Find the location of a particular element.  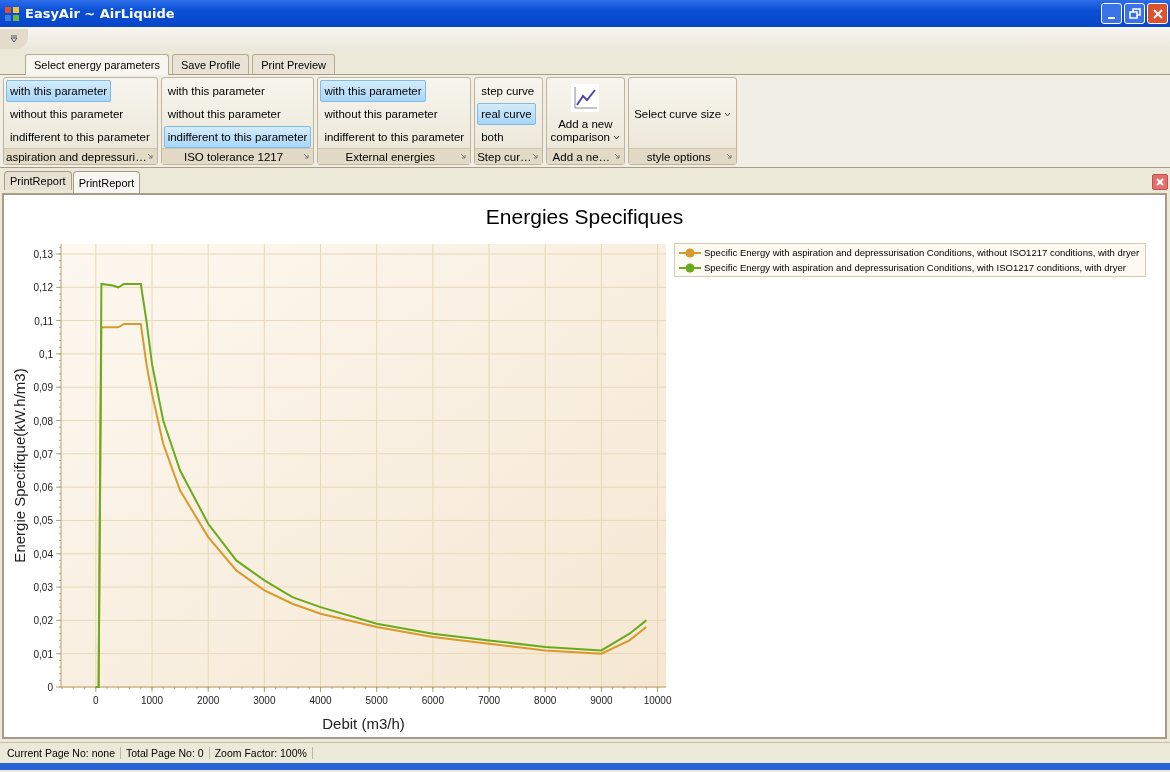

y-tick-label: 0,02 is located at coordinates (43, 621).